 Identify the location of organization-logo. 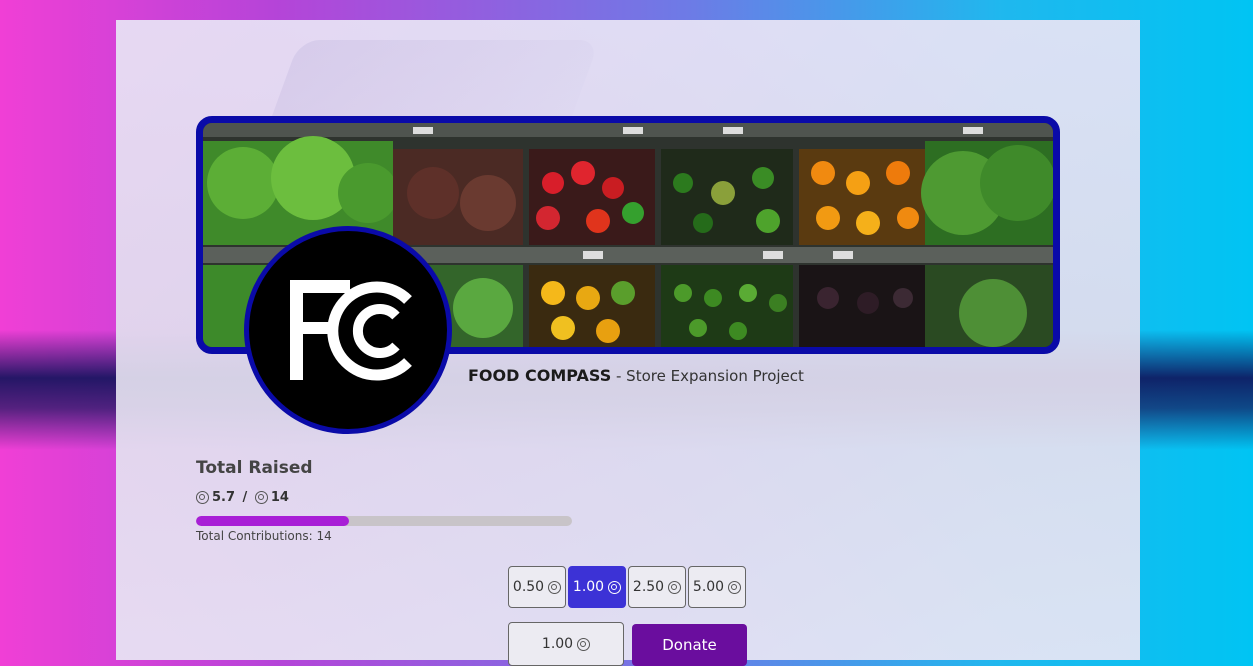
(348, 330).